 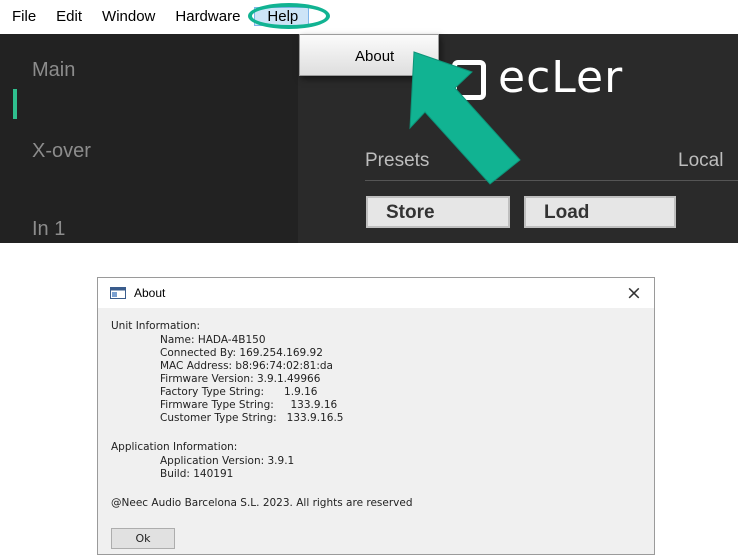 What do you see at coordinates (15, 104) in the screenshot?
I see `sidebar-active-indicator` at bounding box center [15, 104].